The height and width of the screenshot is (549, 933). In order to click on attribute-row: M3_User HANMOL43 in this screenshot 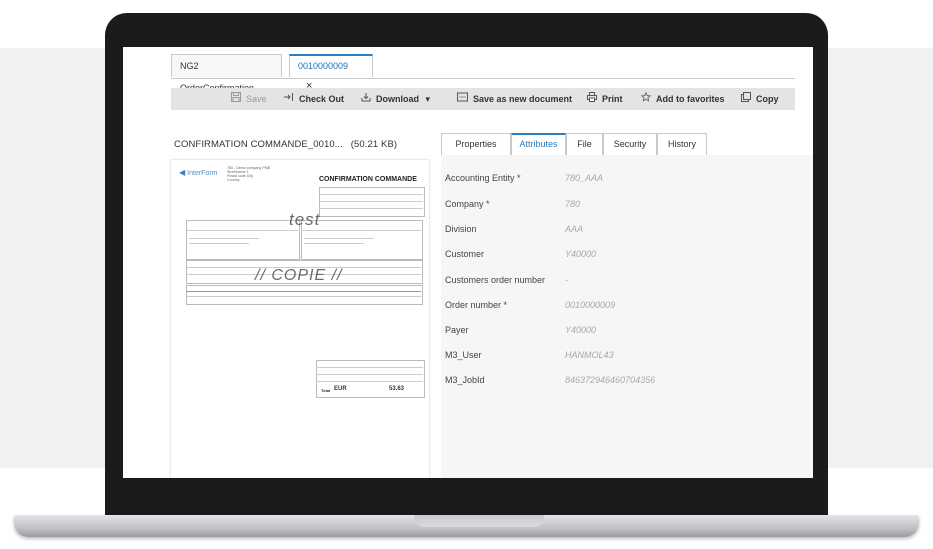, I will do `click(627, 355)`.